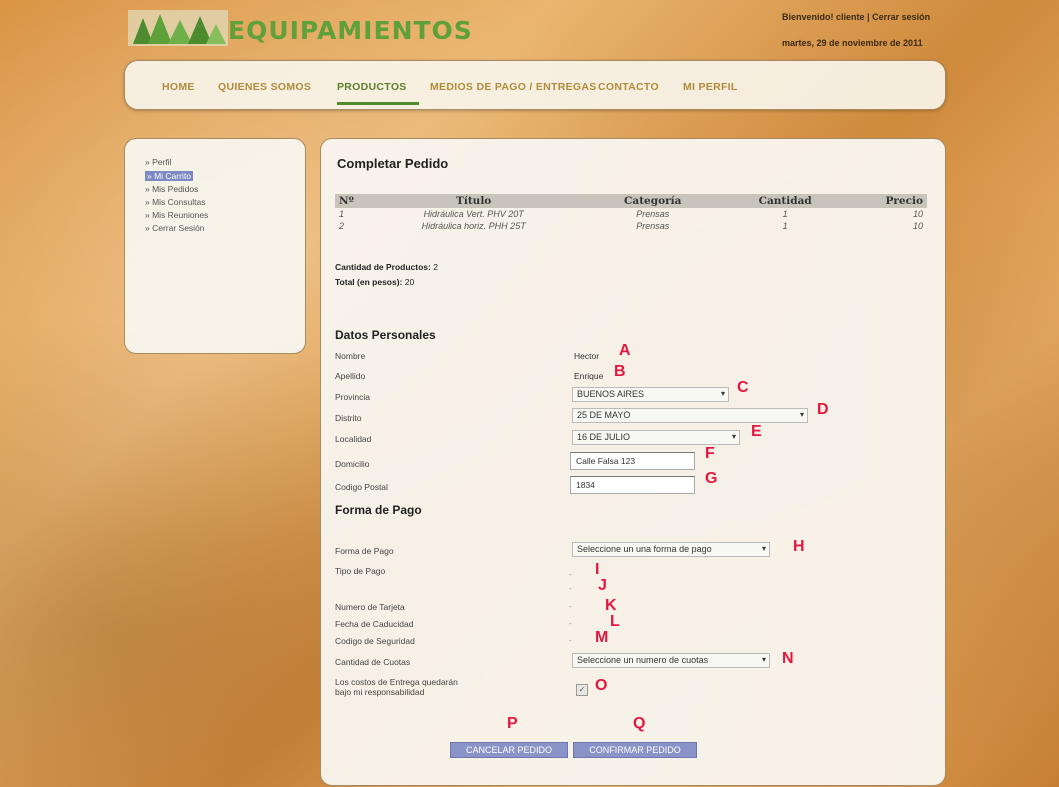 The height and width of the screenshot is (787, 1059). What do you see at coordinates (656, 437) in the screenshot?
I see `localidad-select: 16 DE JULIO ▾` at bounding box center [656, 437].